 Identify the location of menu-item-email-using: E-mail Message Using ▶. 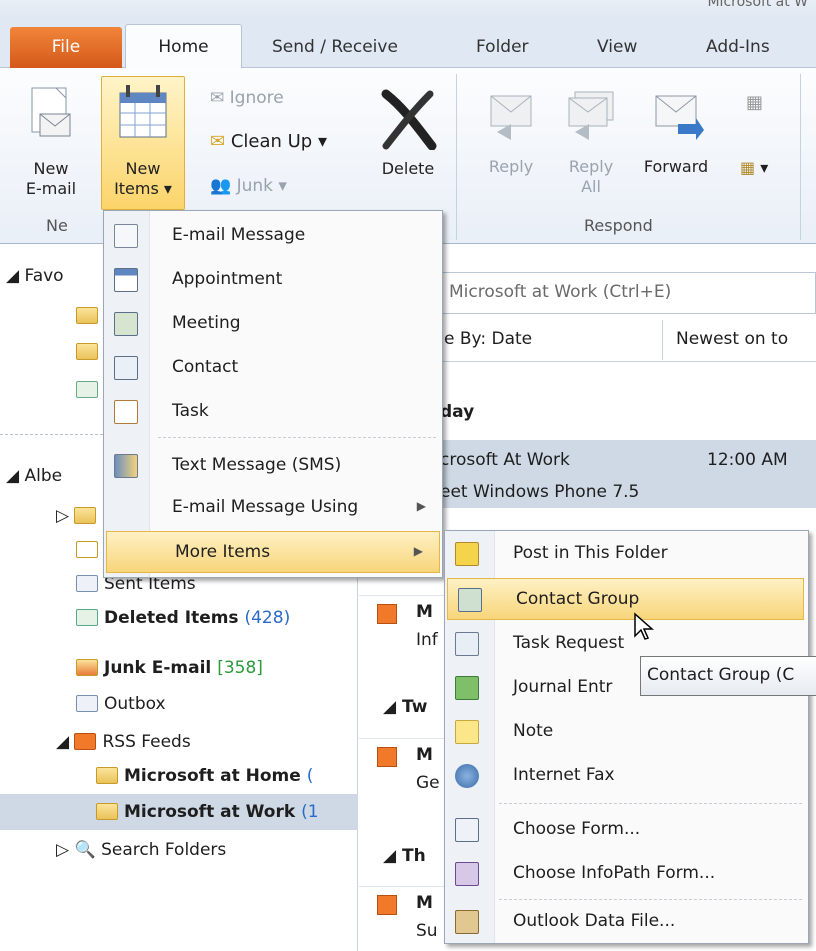
(273, 508).